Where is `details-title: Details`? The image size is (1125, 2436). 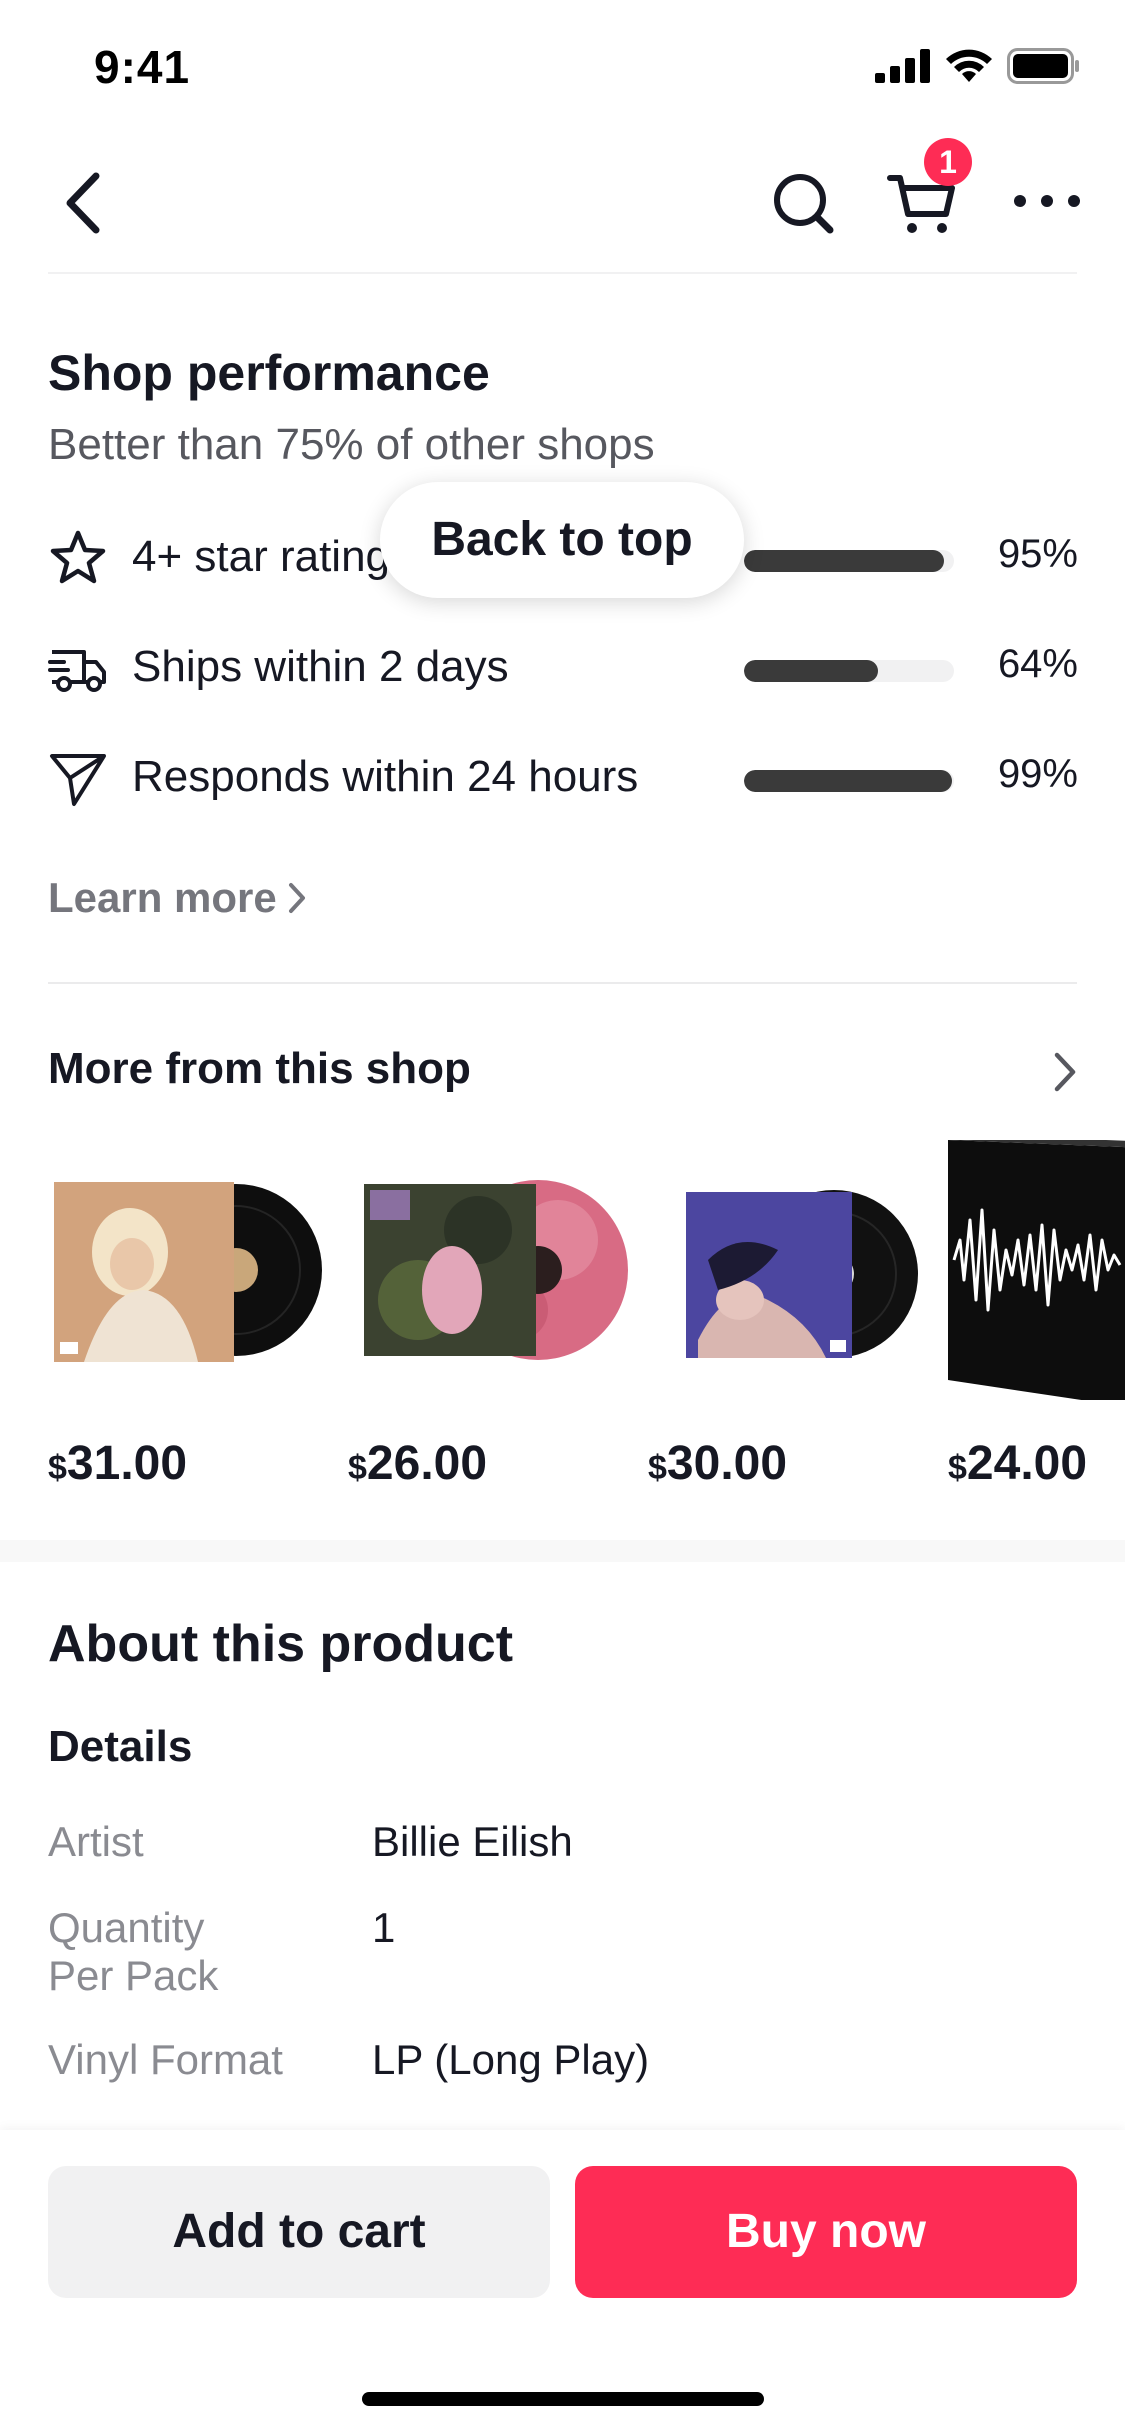
details-title: Details is located at coordinates (120, 1746).